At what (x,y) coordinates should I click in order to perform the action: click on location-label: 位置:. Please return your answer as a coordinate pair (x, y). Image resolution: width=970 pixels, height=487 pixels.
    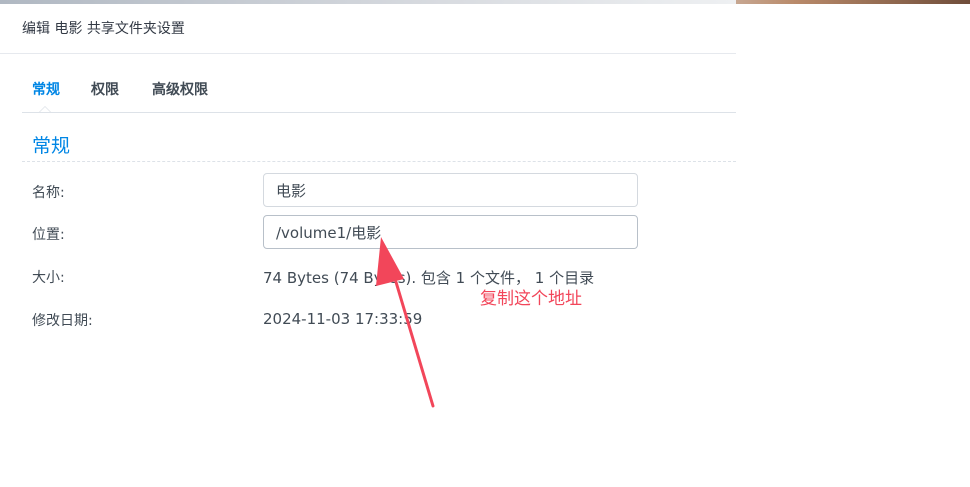
    Looking at the image, I should click on (48, 235).